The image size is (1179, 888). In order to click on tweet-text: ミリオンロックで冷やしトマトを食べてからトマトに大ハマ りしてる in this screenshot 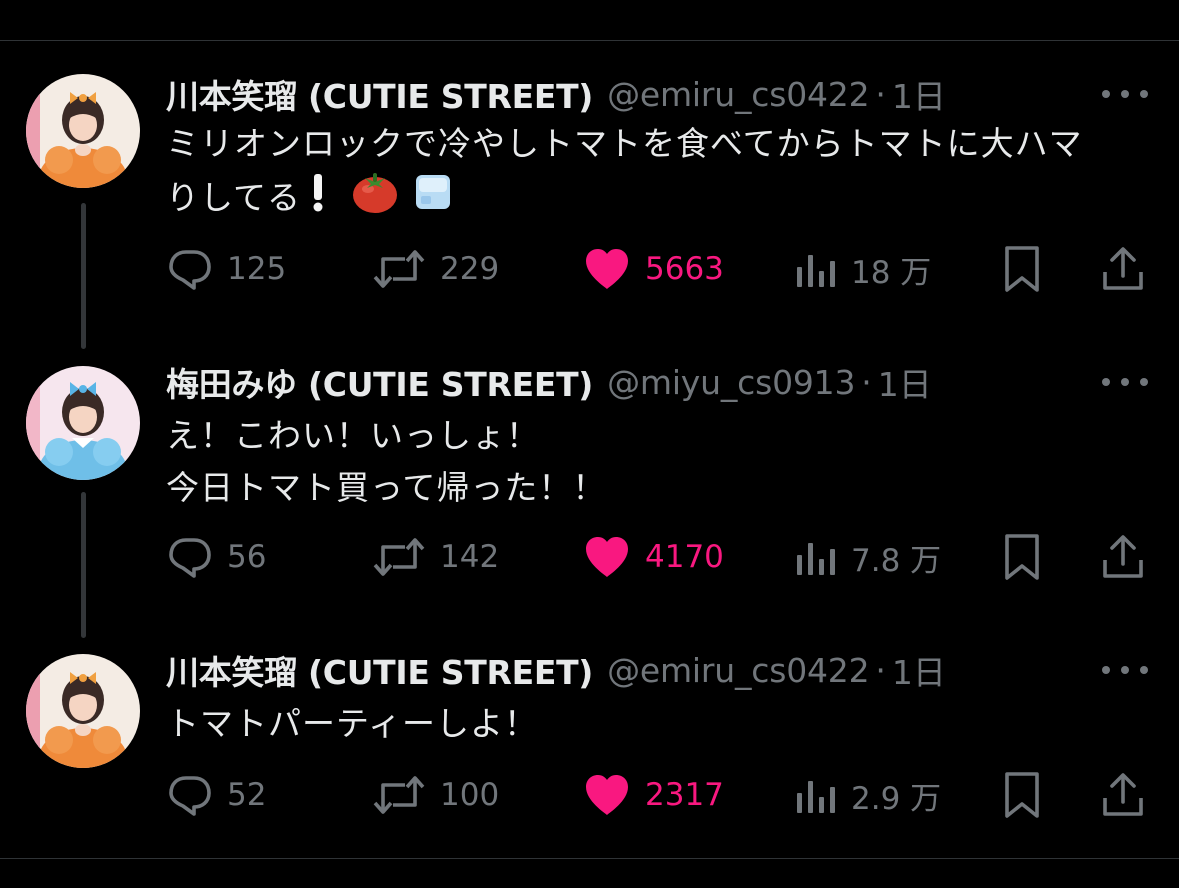, I will do `click(661, 173)`.